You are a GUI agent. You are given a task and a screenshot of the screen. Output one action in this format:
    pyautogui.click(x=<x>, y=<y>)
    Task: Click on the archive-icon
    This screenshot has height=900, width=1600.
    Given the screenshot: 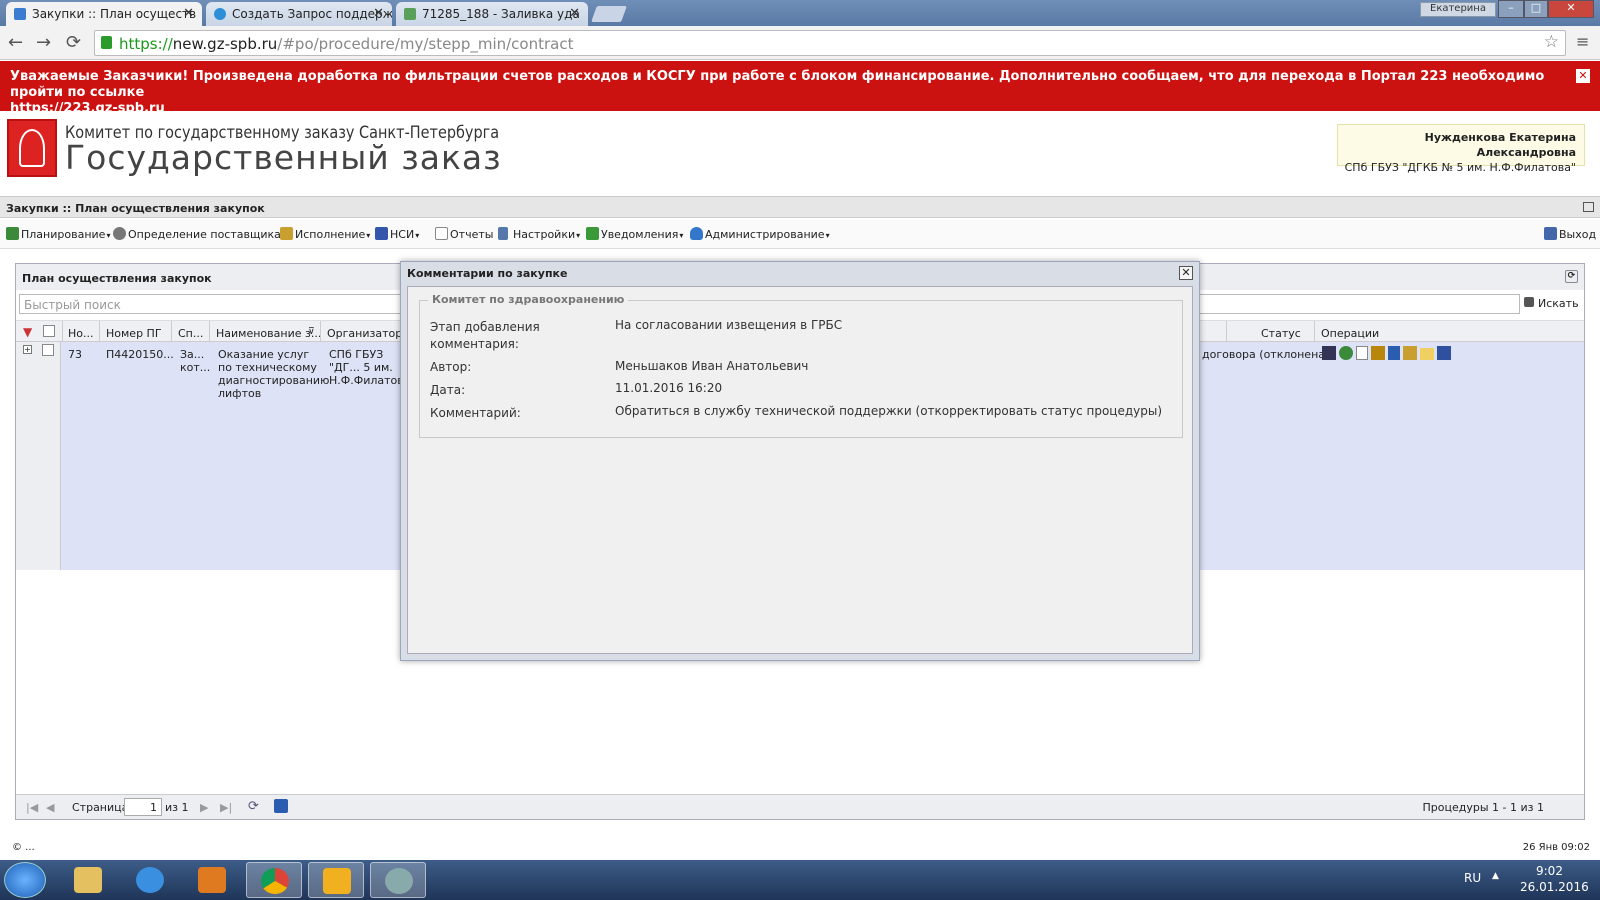 What is the action you would take?
    pyautogui.click(x=1444, y=353)
    